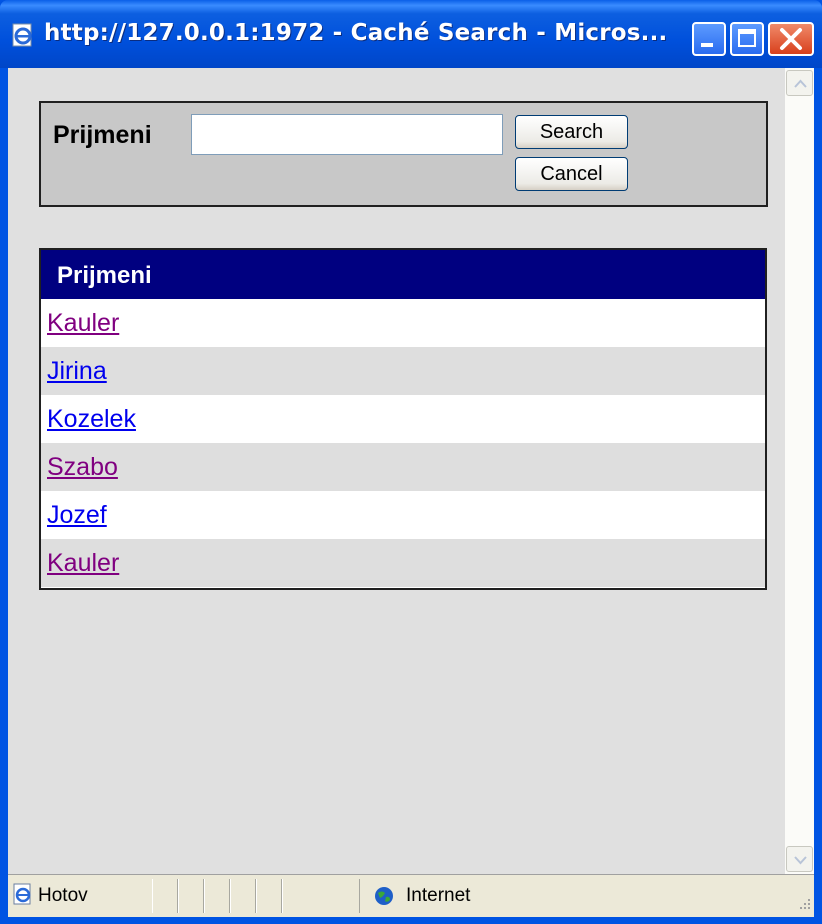 This screenshot has height=924, width=822. I want to click on status-bar: Hotov Internet, so click(411, 895).